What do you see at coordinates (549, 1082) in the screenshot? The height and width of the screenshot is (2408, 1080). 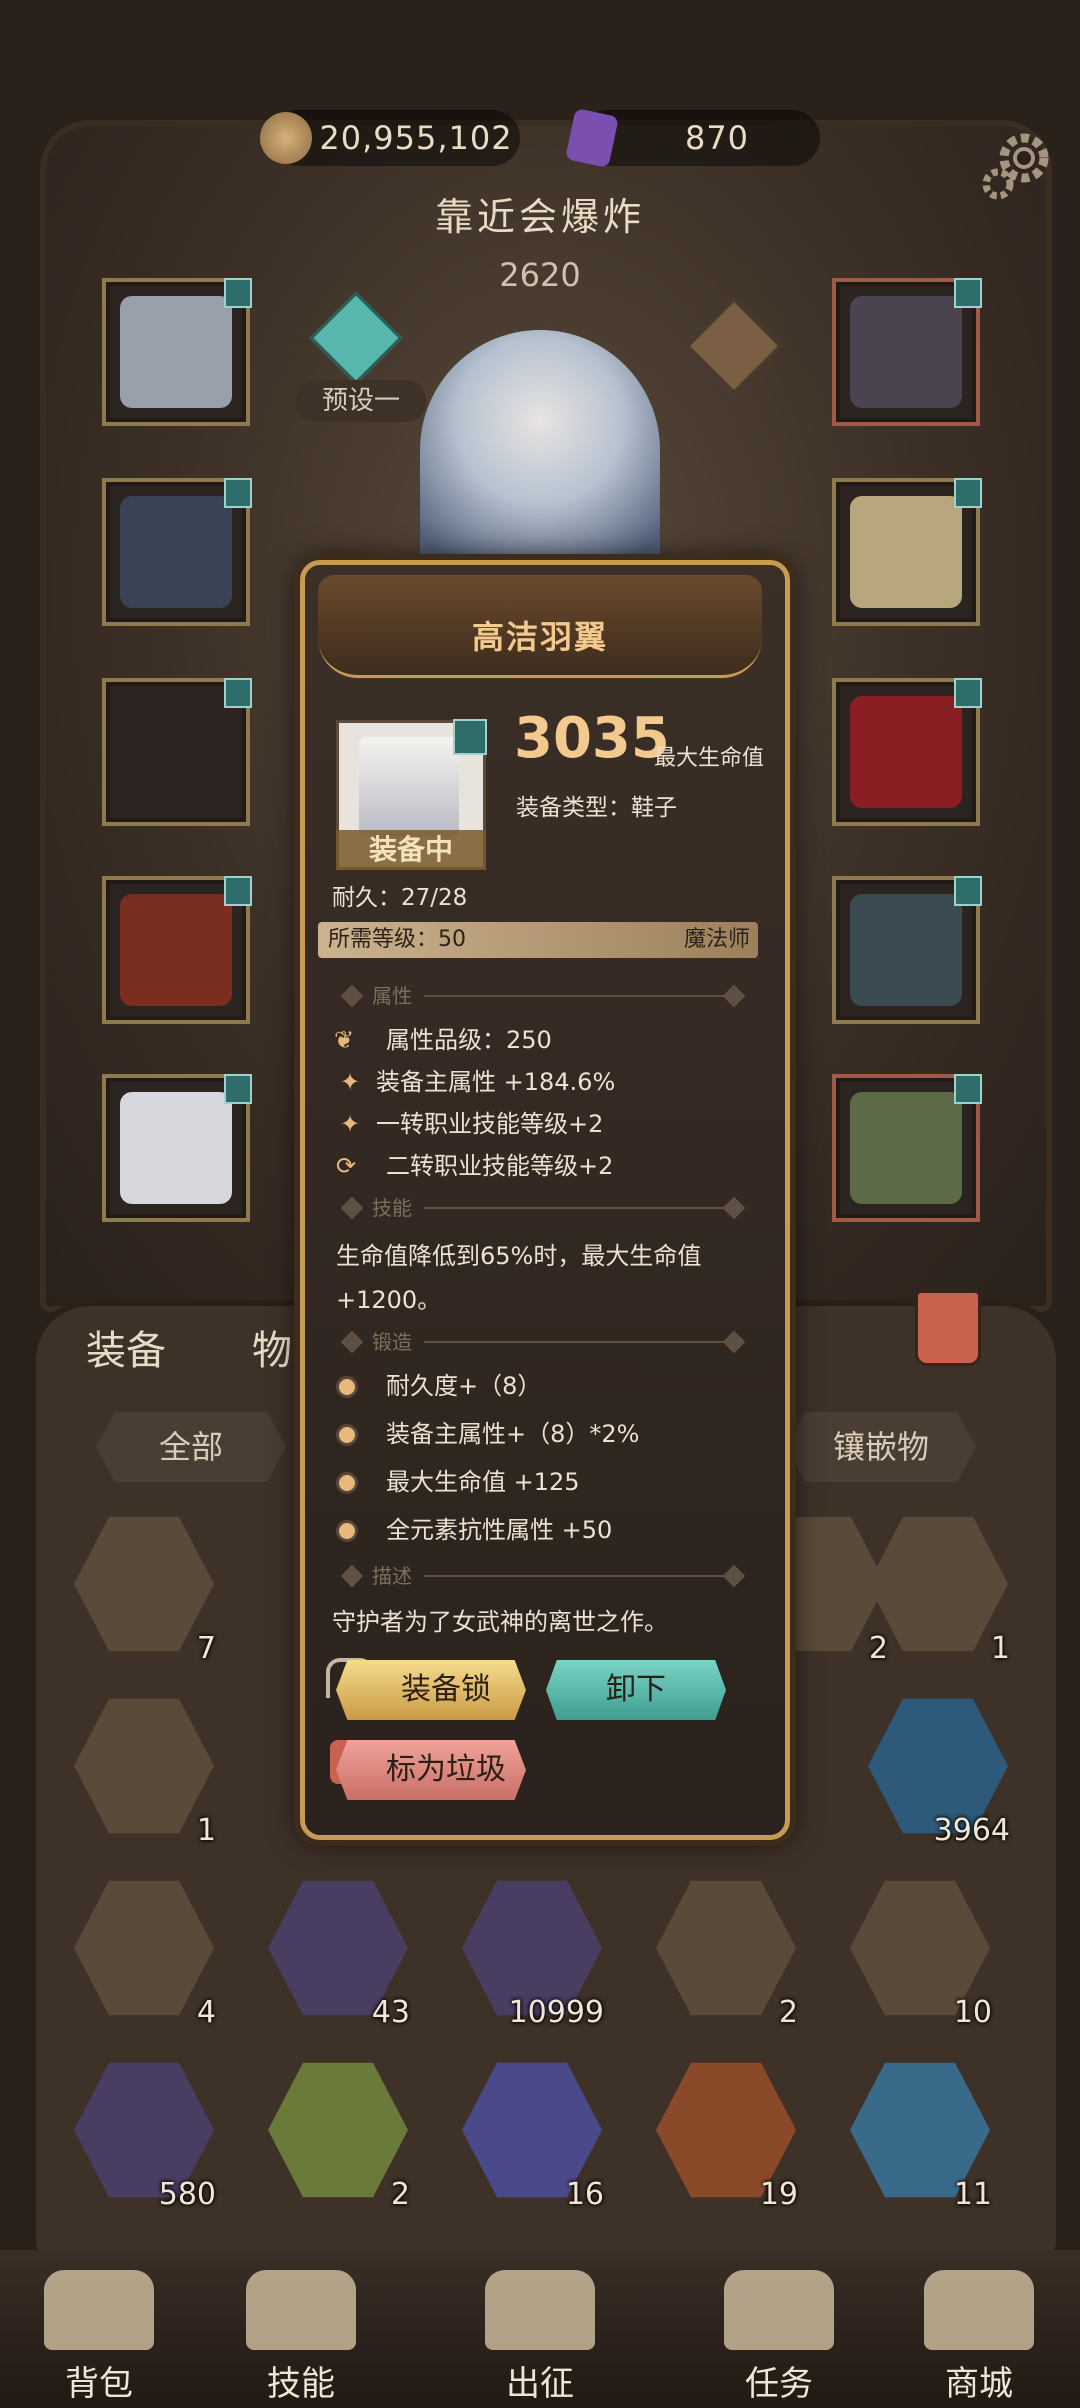 I see `attribute-row: ✦ 装备主属性 +184.6%` at bounding box center [549, 1082].